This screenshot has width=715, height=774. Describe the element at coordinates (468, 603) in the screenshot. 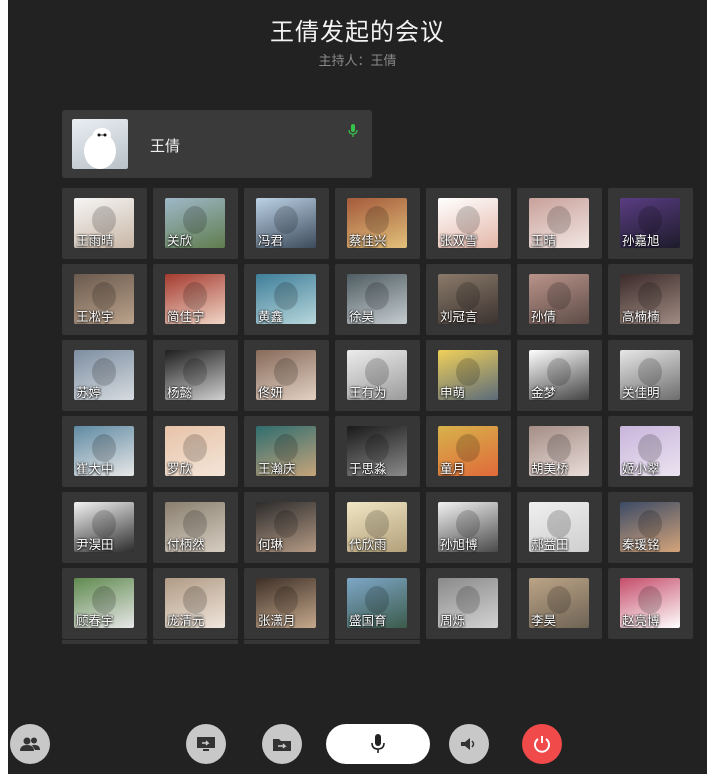

I see `participant-tile: 周烁` at that location.